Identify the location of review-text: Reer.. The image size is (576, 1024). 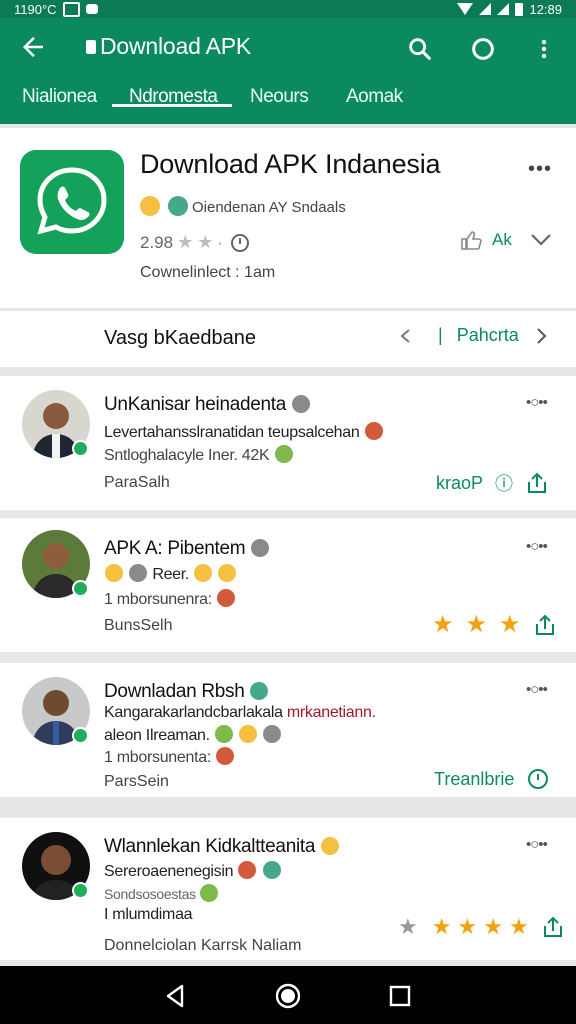
(170, 574).